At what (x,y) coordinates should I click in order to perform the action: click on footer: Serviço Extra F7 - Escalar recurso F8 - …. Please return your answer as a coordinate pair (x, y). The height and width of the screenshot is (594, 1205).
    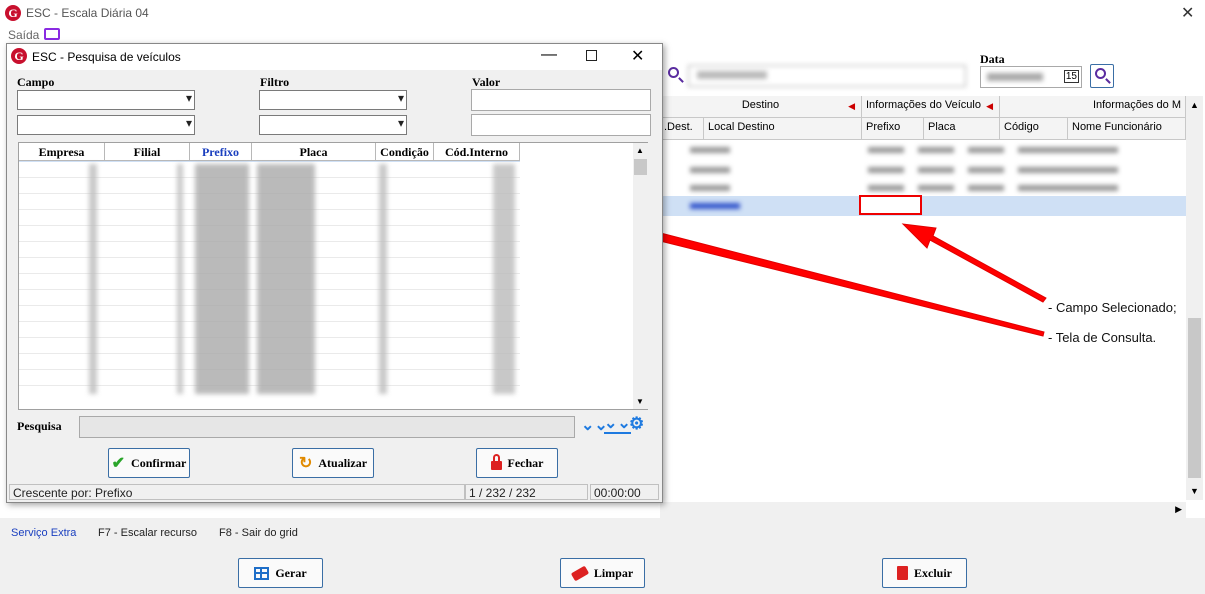
    Looking at the image, I should click on (602, 556).